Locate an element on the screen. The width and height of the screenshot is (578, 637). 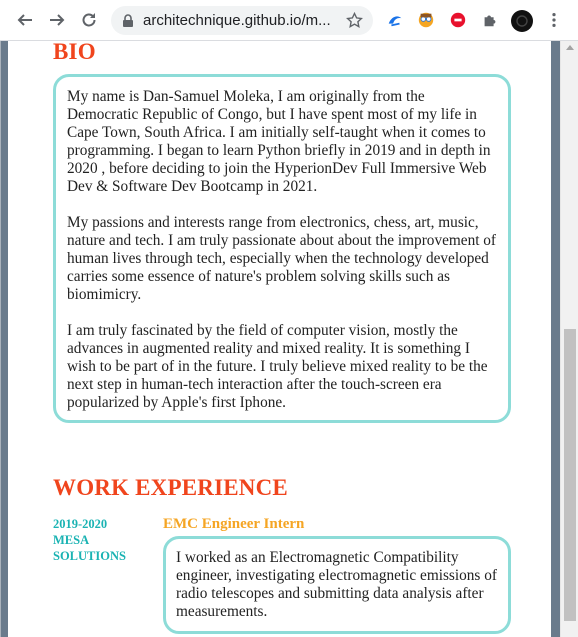
job-date-company: 2019-2020 MESA SOLUTIONS is located at coordinates (98, 540).